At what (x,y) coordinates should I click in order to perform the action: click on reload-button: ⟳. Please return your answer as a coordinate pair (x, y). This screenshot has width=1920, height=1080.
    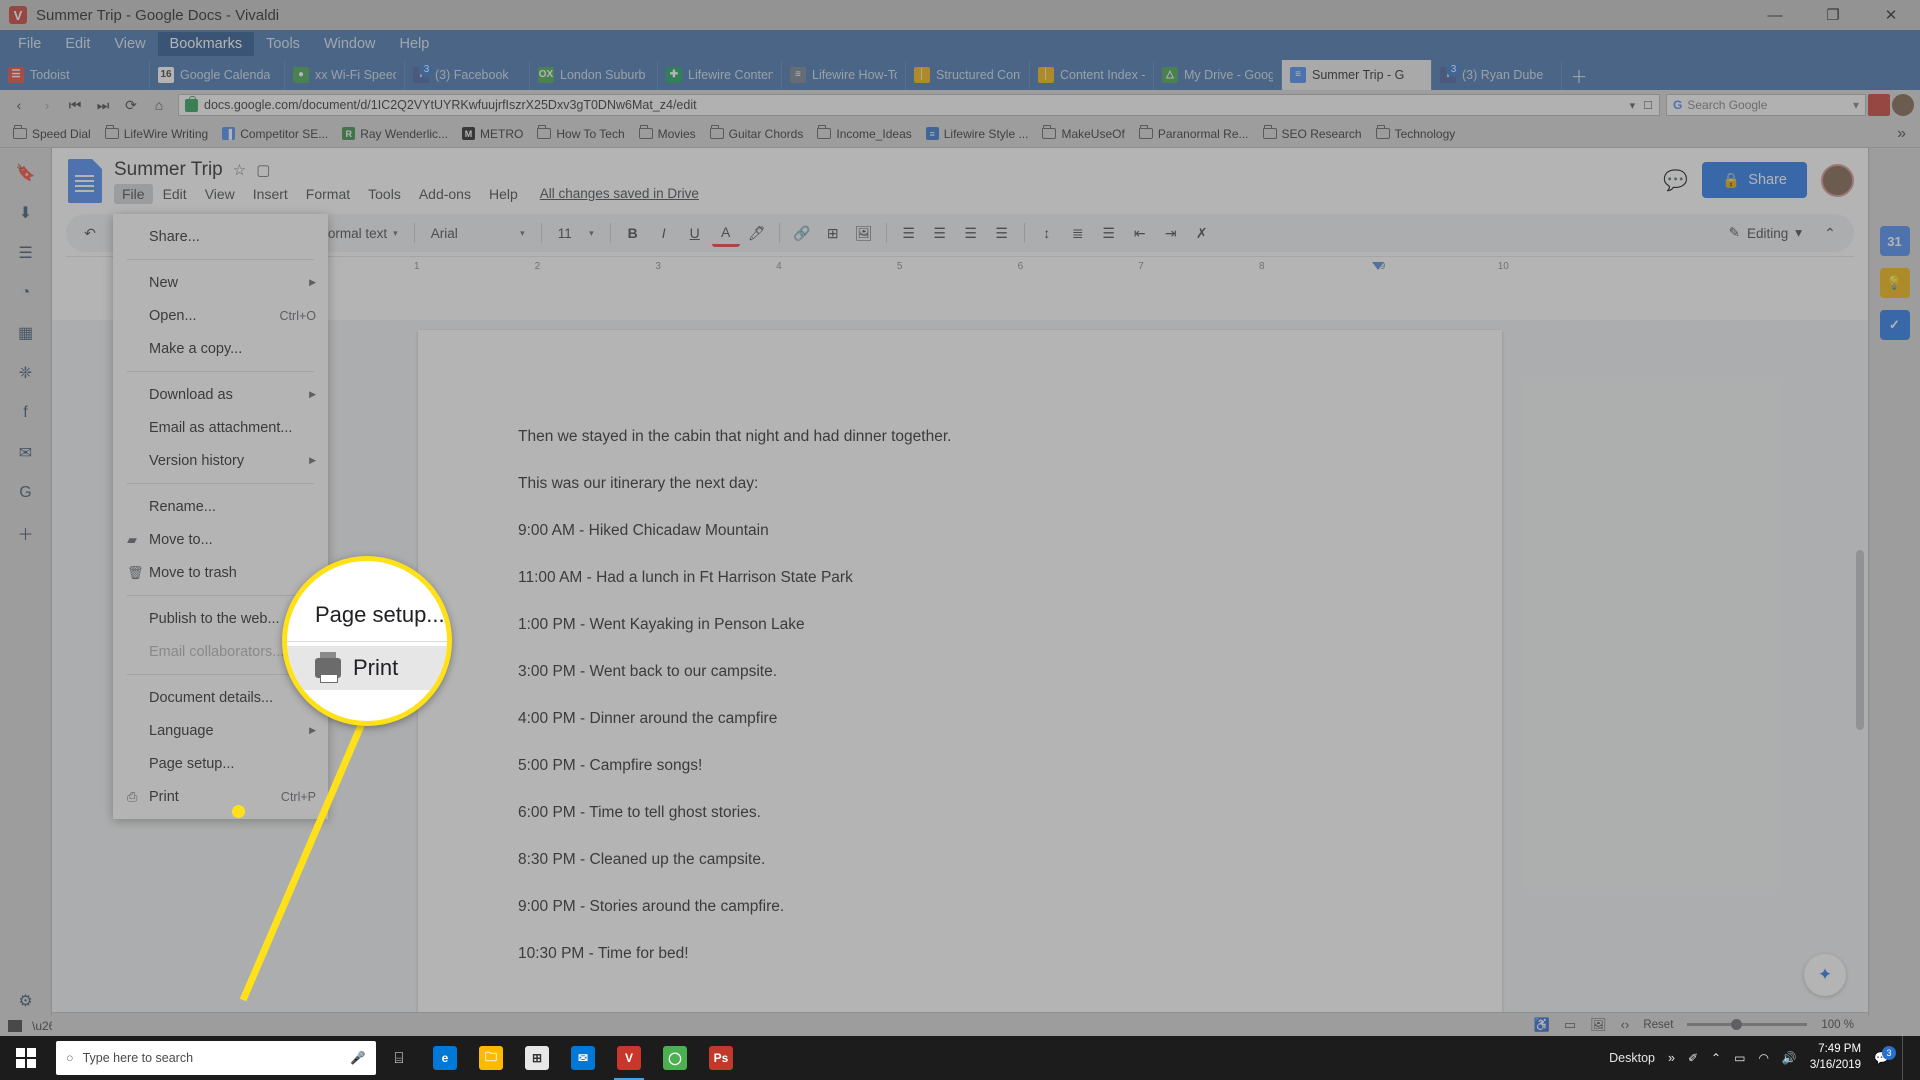
    Looking at the image, I should click on (131, 105).